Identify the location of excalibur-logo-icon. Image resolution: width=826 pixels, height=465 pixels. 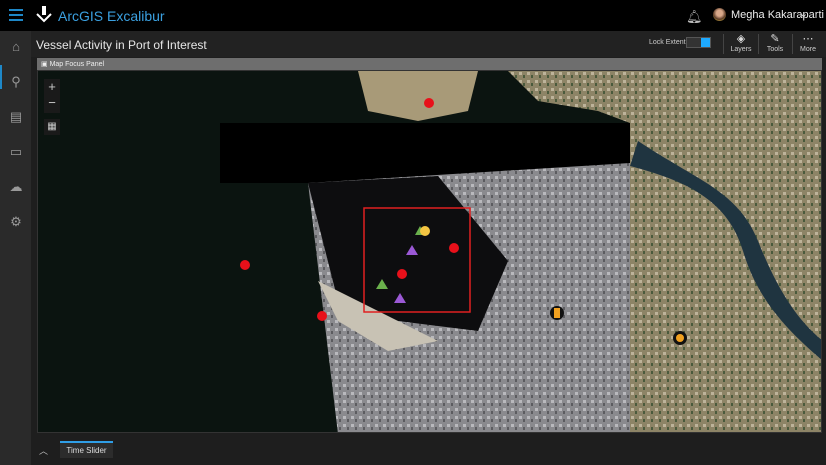
(44, 15).